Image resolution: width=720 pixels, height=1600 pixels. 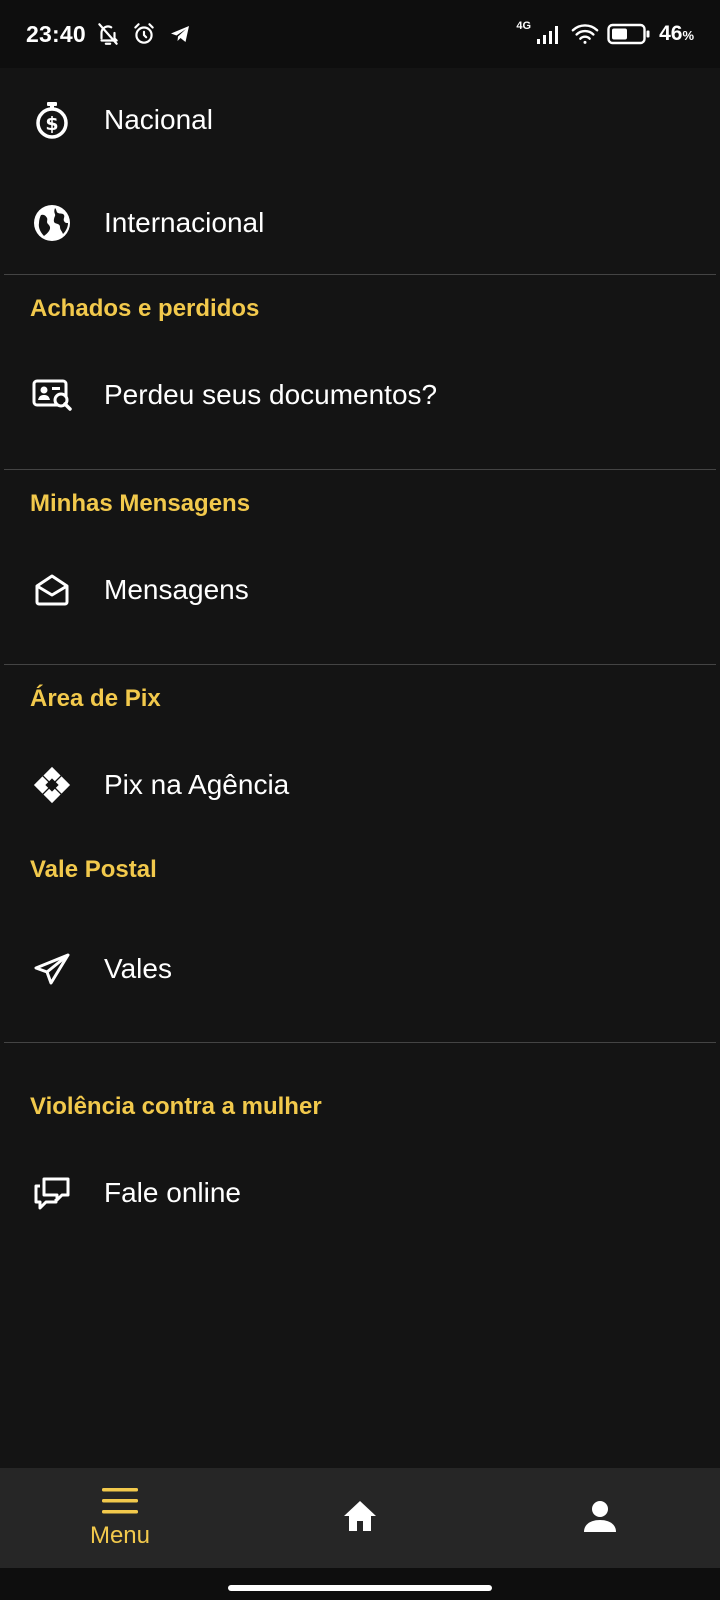 What do you see at coordinates (184, 222) in the screenshot?
I see `menu-item-label: Internacional` at bounding box center [184, 222].